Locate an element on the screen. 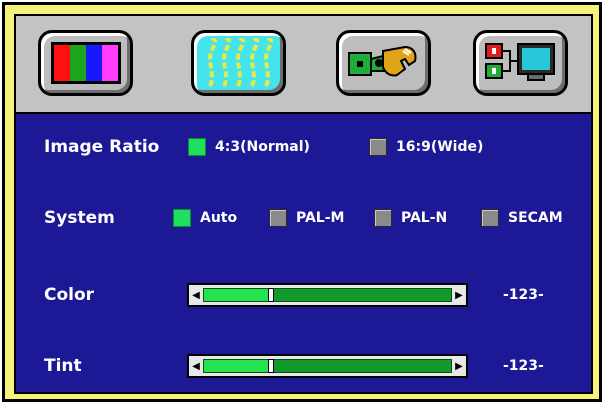 The height and width of the screenshot is (409, 610). option-label: PAL-M is located at coordinates (320, 218).